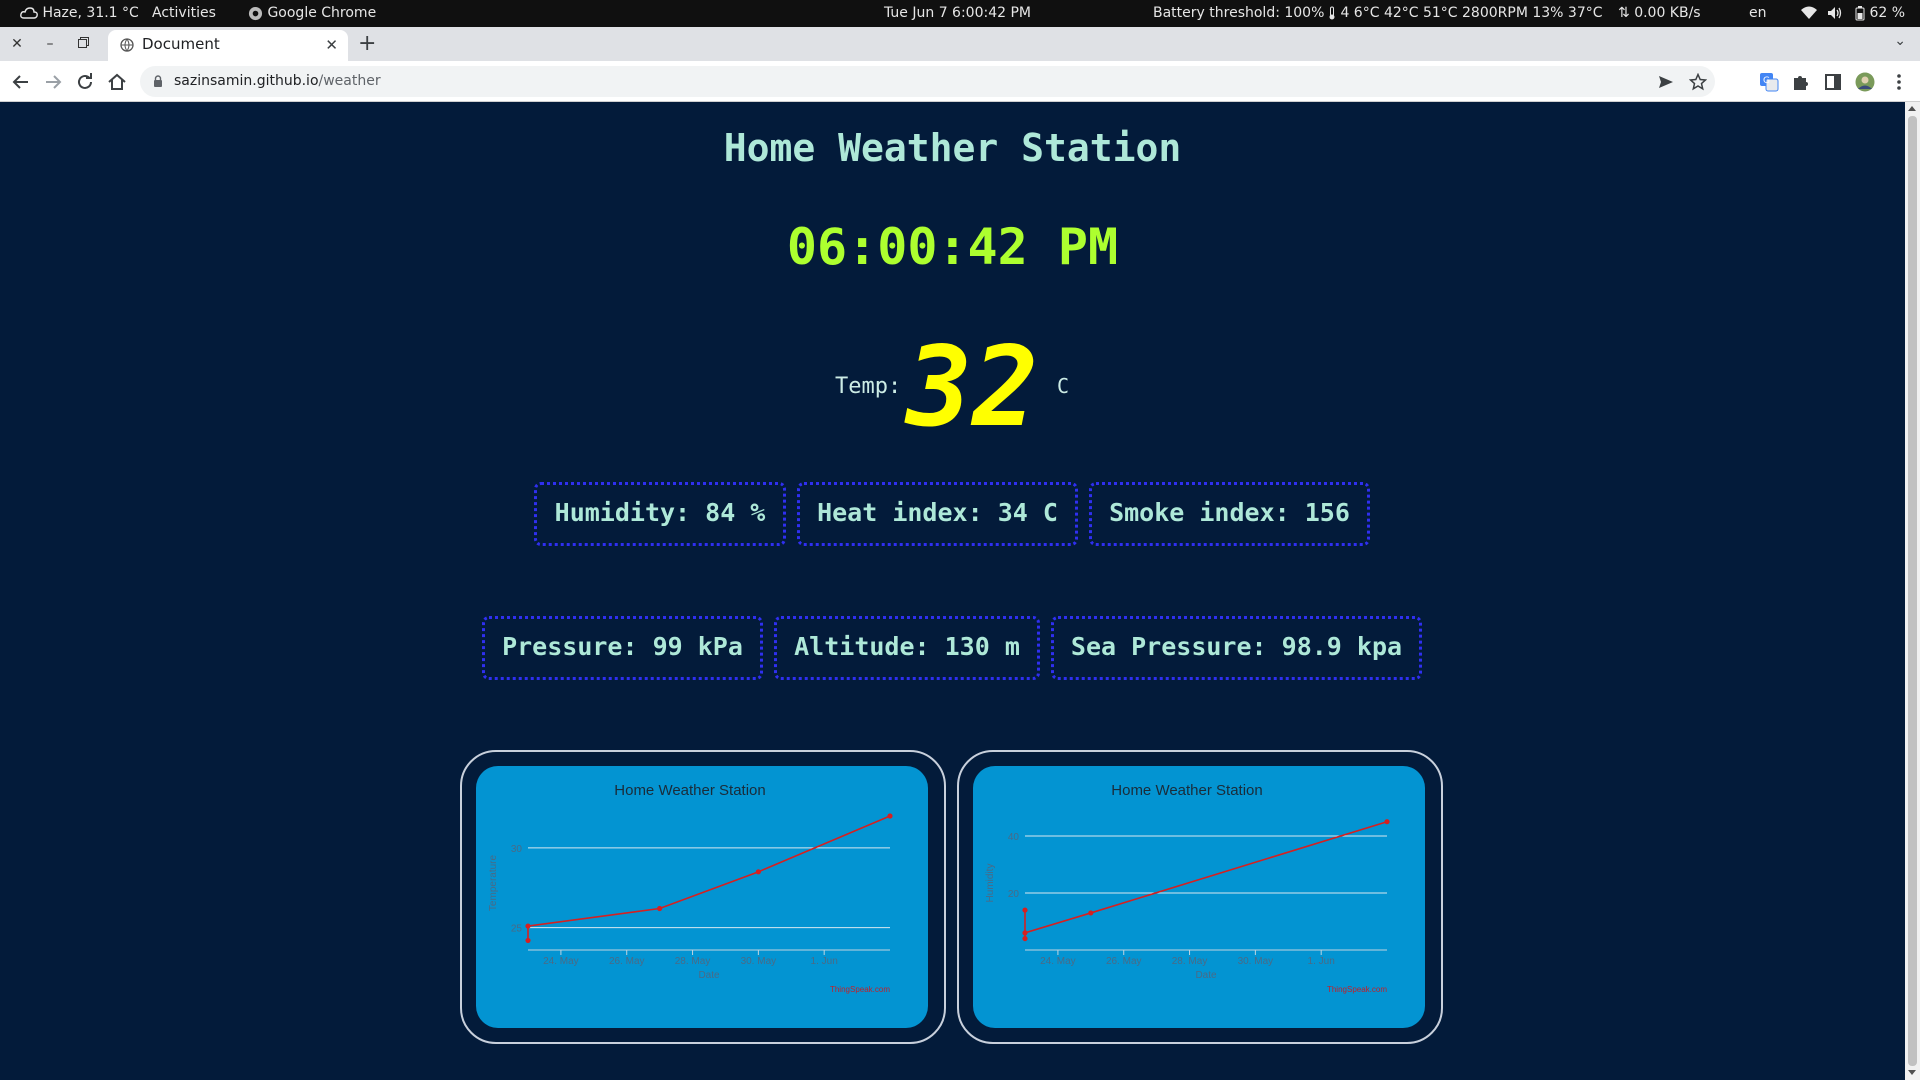 The height and width of the screenshot is (1080, 1920). I want to click on weather-text: Haze, 31.1 °C, so click(90, 13).